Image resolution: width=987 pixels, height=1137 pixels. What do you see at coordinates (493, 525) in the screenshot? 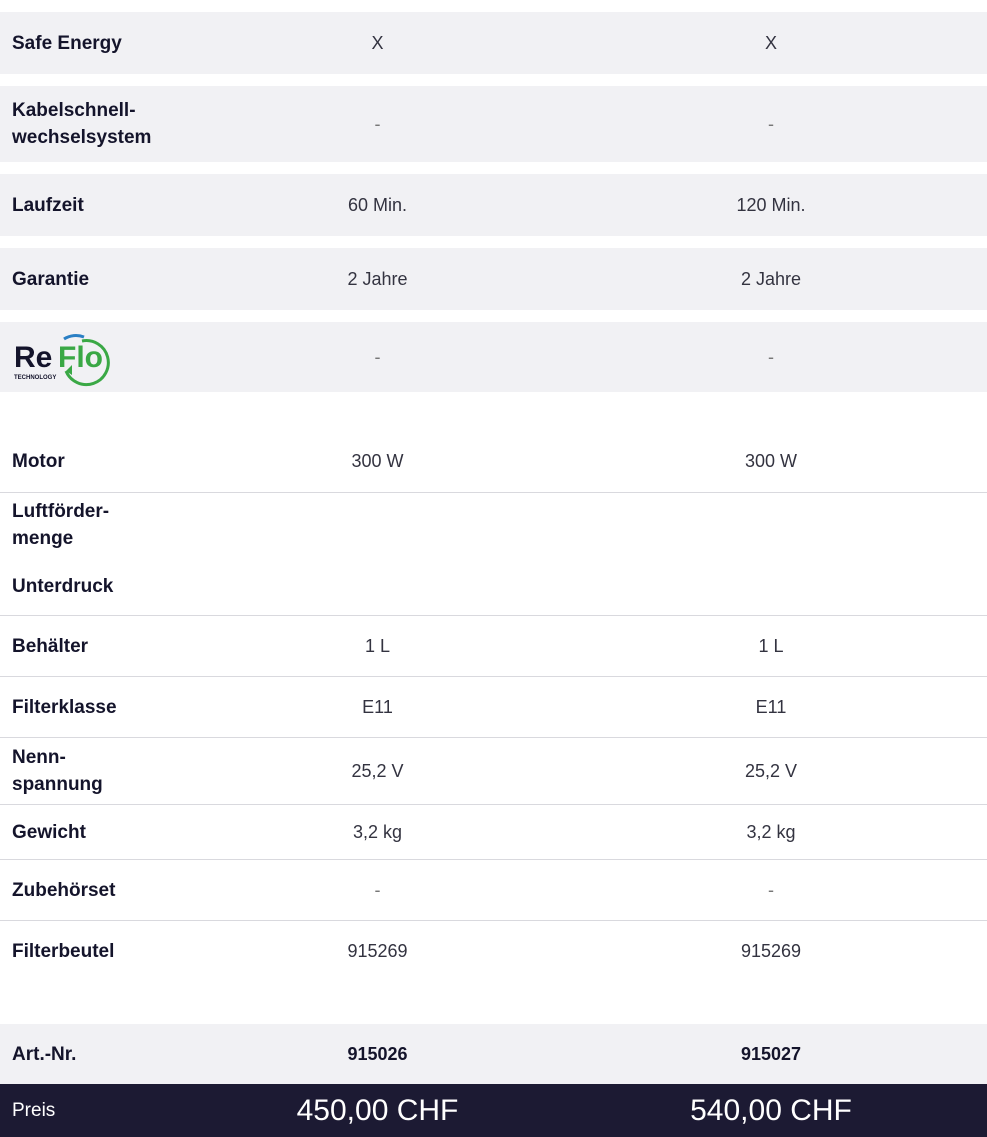
I see `spec-row-luftfoerdermenge: Luftförder- menge` at bounding box center [493, 525].